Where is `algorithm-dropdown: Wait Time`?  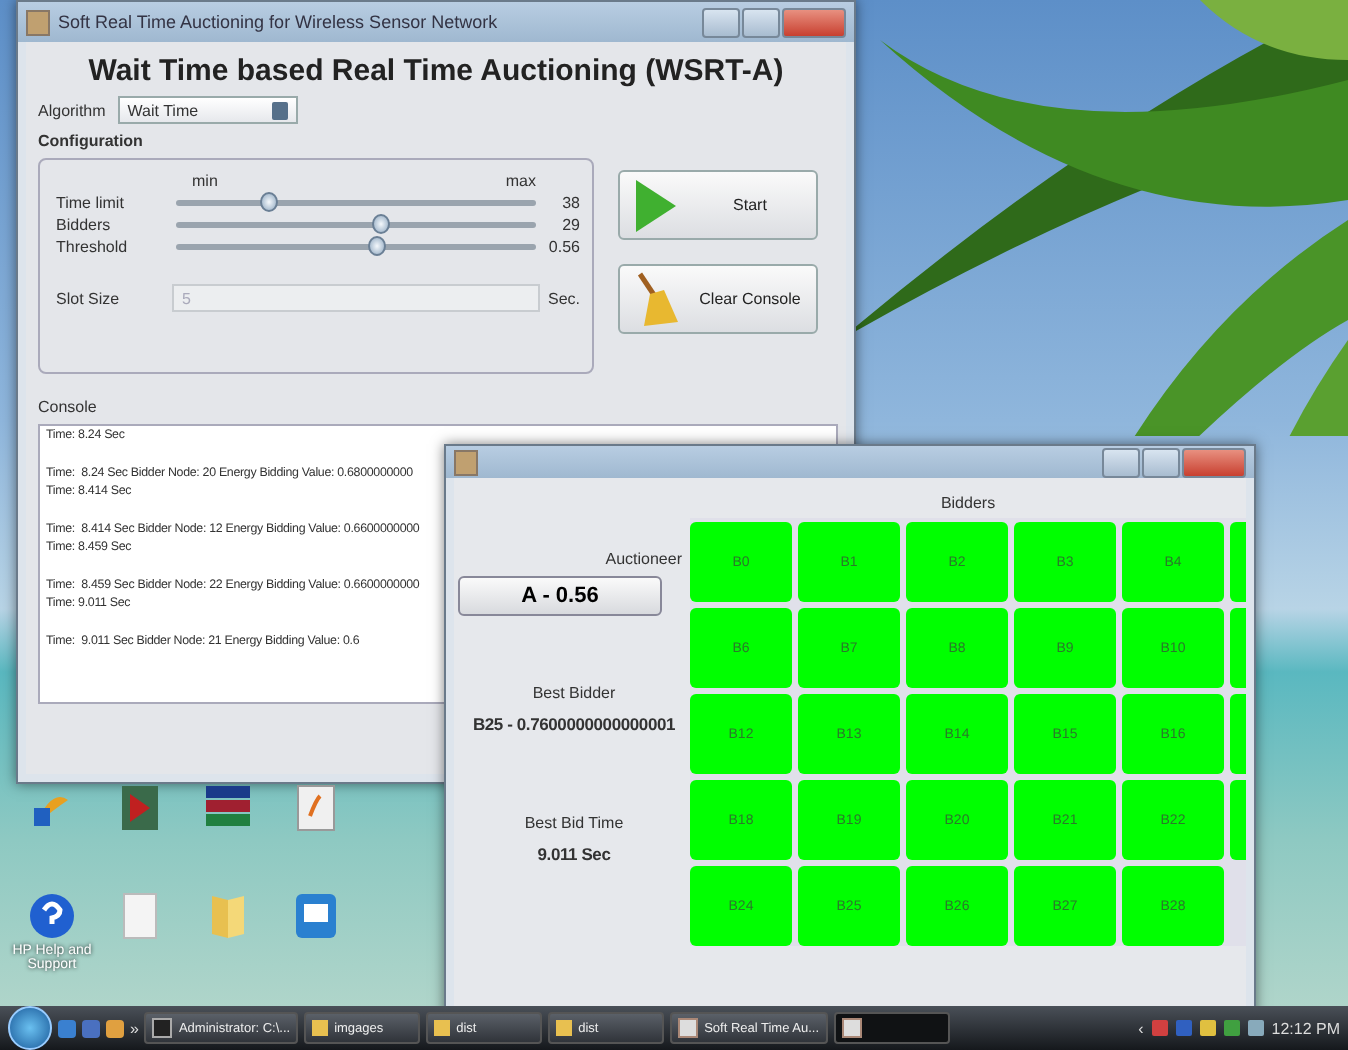 algorithm-dropdown: Wait Time is located at coordinates (207, 110).